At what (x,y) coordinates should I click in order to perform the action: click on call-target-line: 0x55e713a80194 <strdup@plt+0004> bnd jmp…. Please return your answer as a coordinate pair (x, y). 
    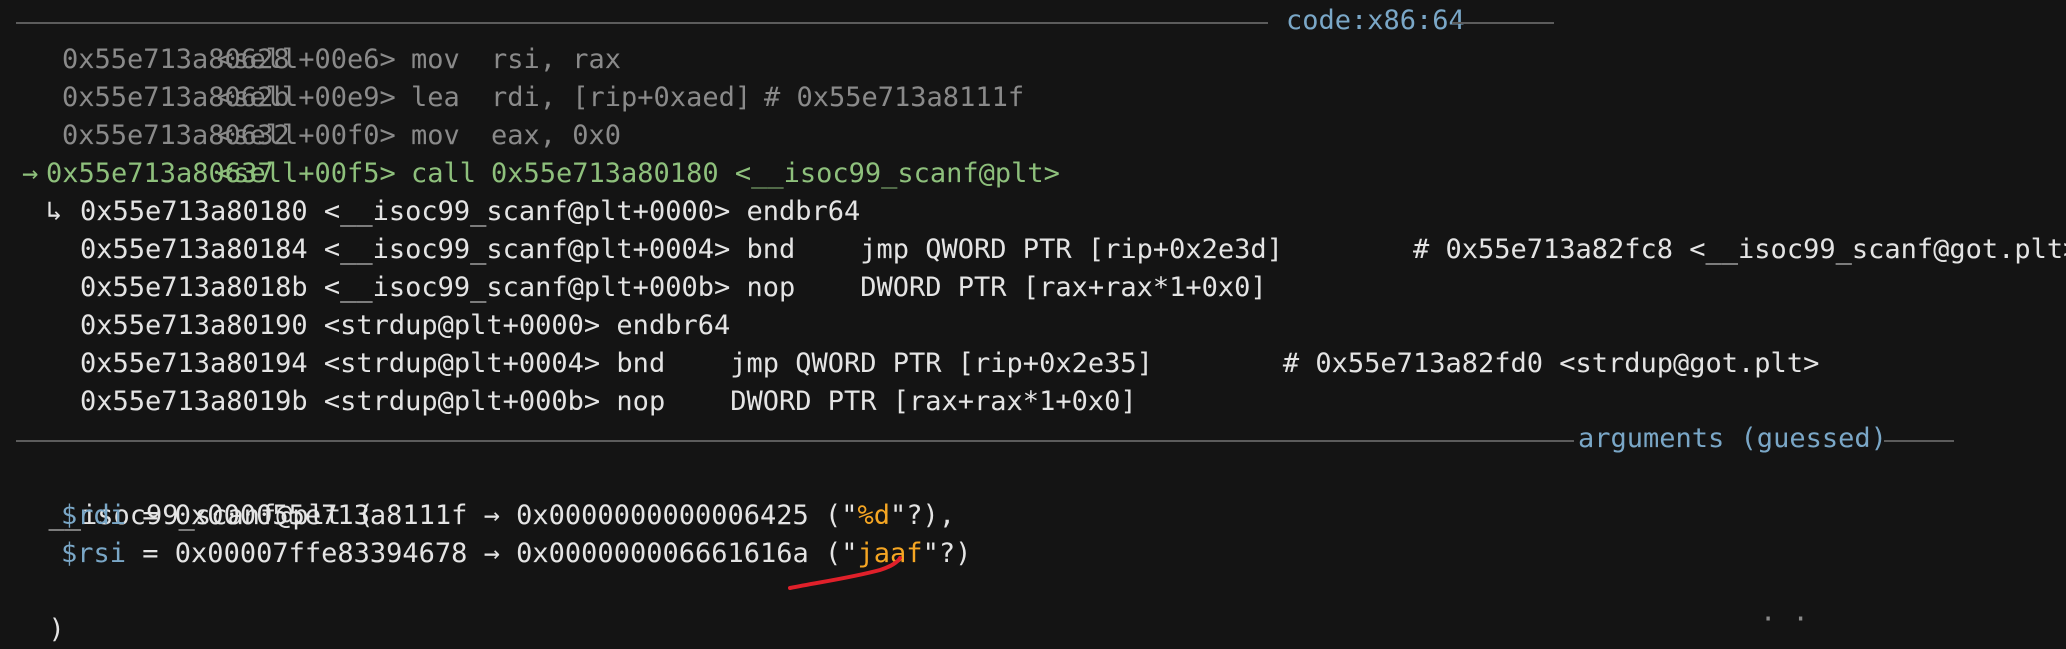
    Looking at the image, I should click on (917, 364).